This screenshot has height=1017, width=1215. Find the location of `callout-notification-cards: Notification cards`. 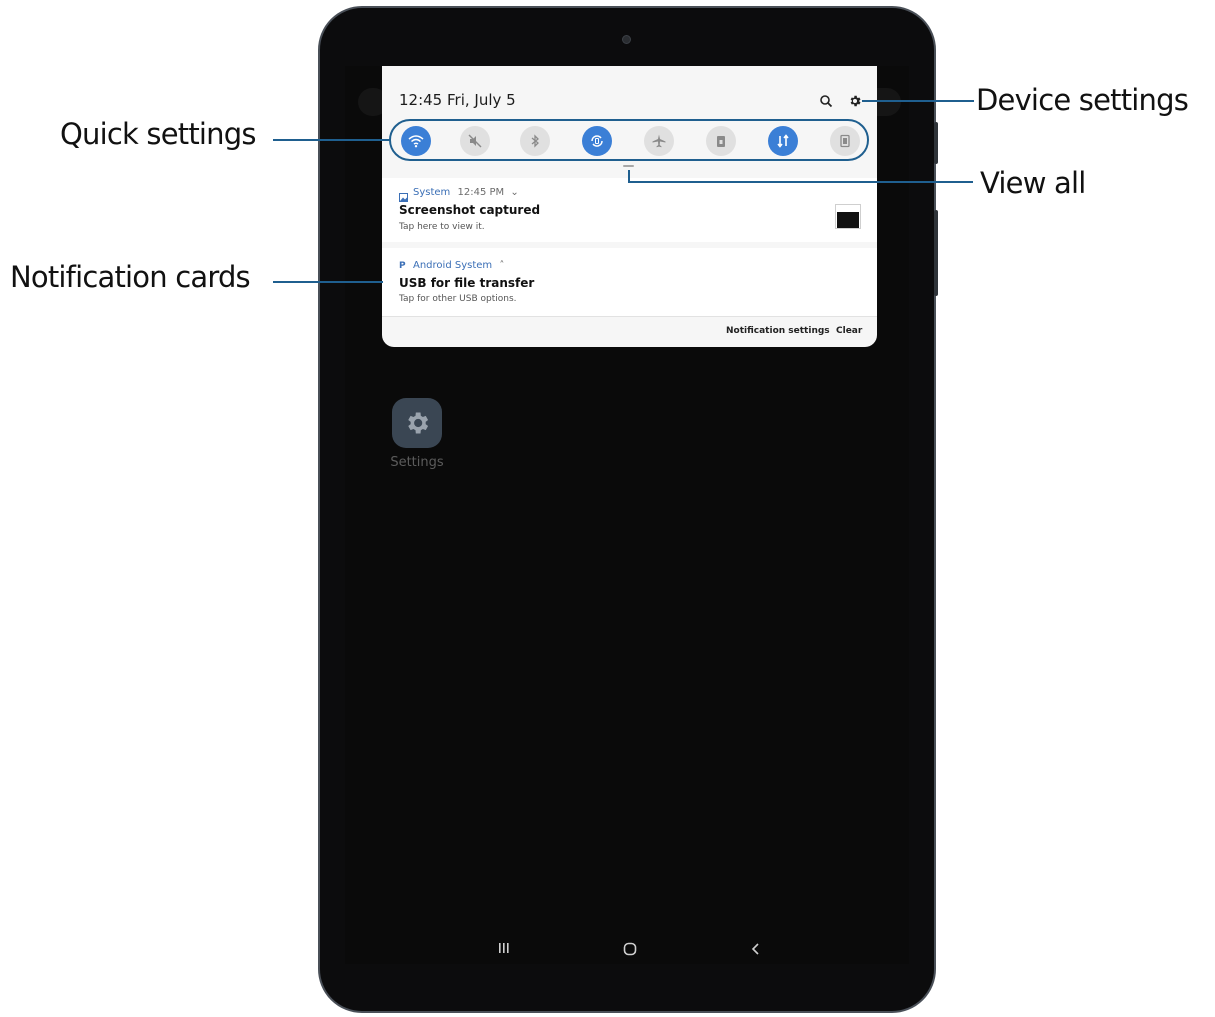

callout-notification-cards: Notification cards is located at coordinates (130, 277).